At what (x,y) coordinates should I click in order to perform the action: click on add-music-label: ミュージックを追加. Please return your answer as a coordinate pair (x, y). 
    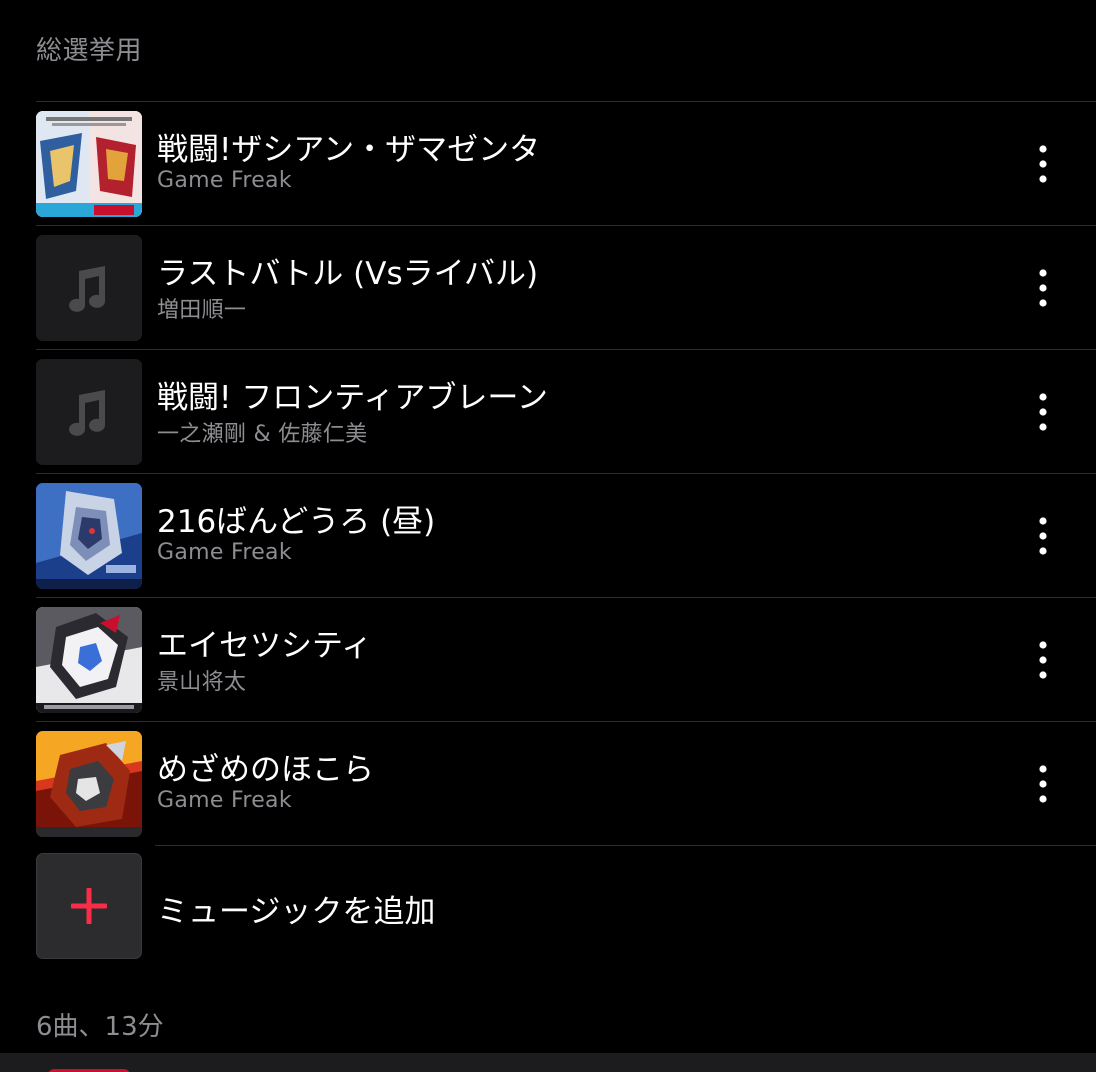
    Looking at the image, I should click on (296, 912).